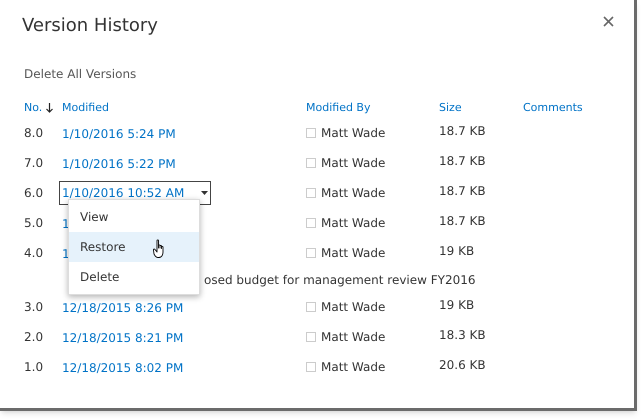 The image size is (644, 420). Describe the element at coordinates (463, 335) in the screenshot. I see `file-size: 18.3 KB` at that location.